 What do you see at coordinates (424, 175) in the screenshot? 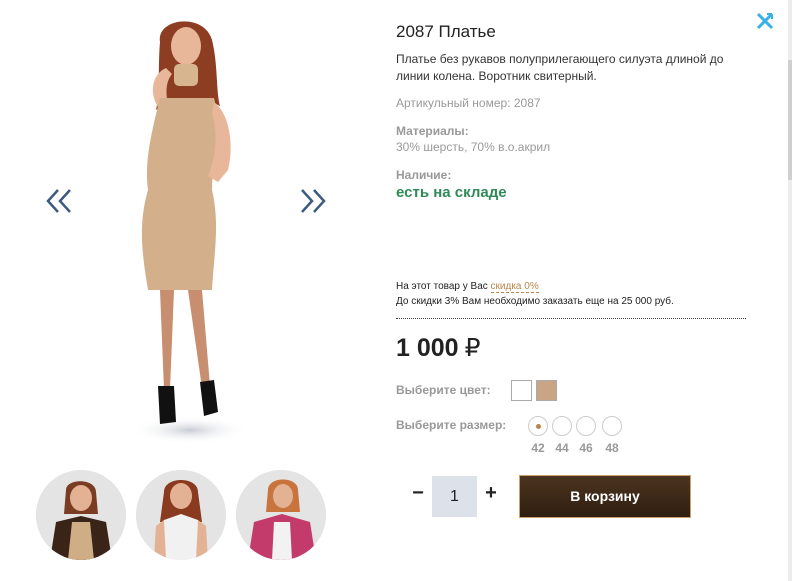
I see `stock-label: Наличие:` at bounding box center [424, 175].